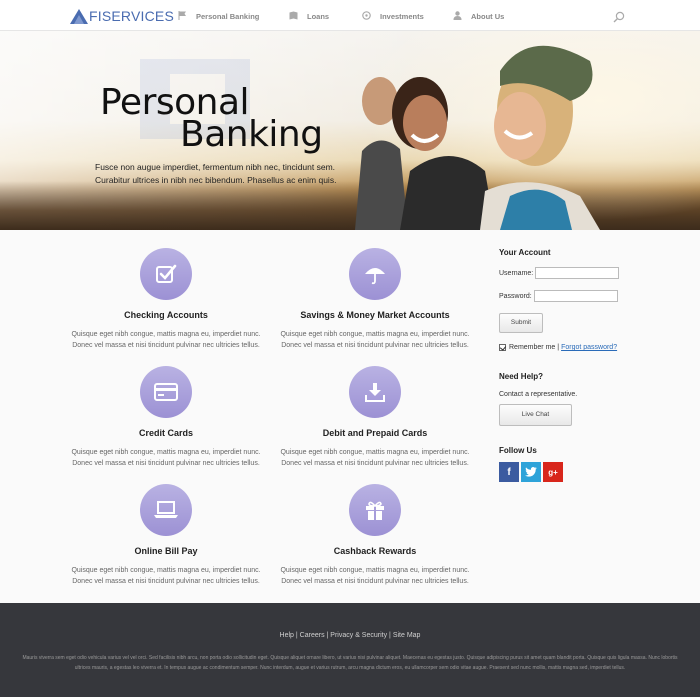 Image resolution: width=700 pixels, height=697 pixels. I want to click on nav-about-us: About Us, so click(478, 16).